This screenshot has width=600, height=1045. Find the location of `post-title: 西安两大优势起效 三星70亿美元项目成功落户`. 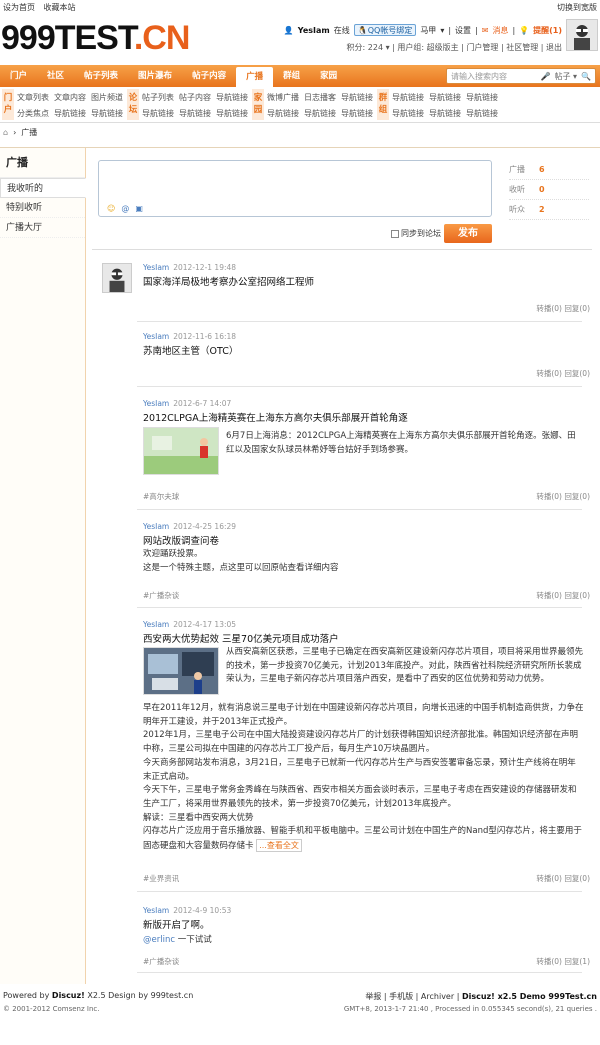

post-title: 西安两大优势起效 三星70亿美元项目成功落户 is located at coordinates (241, 638).